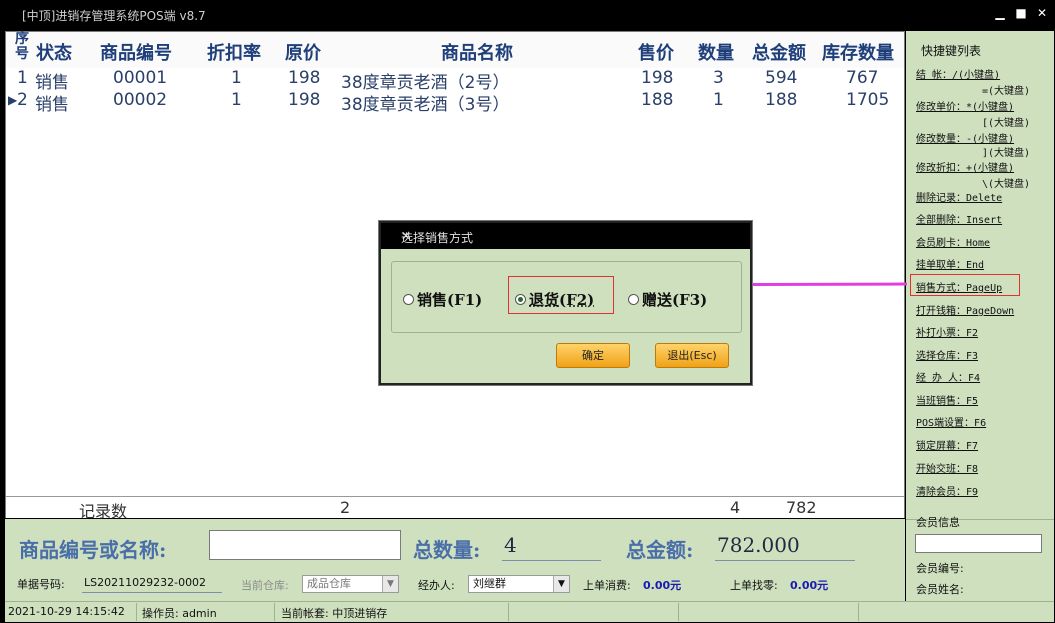 This screenshot has height=623, width=1055. What do you see at coordinates (858, 52) in the screenshot?
I see `col-stock: 库存数量` at bounding box center [858, 52].